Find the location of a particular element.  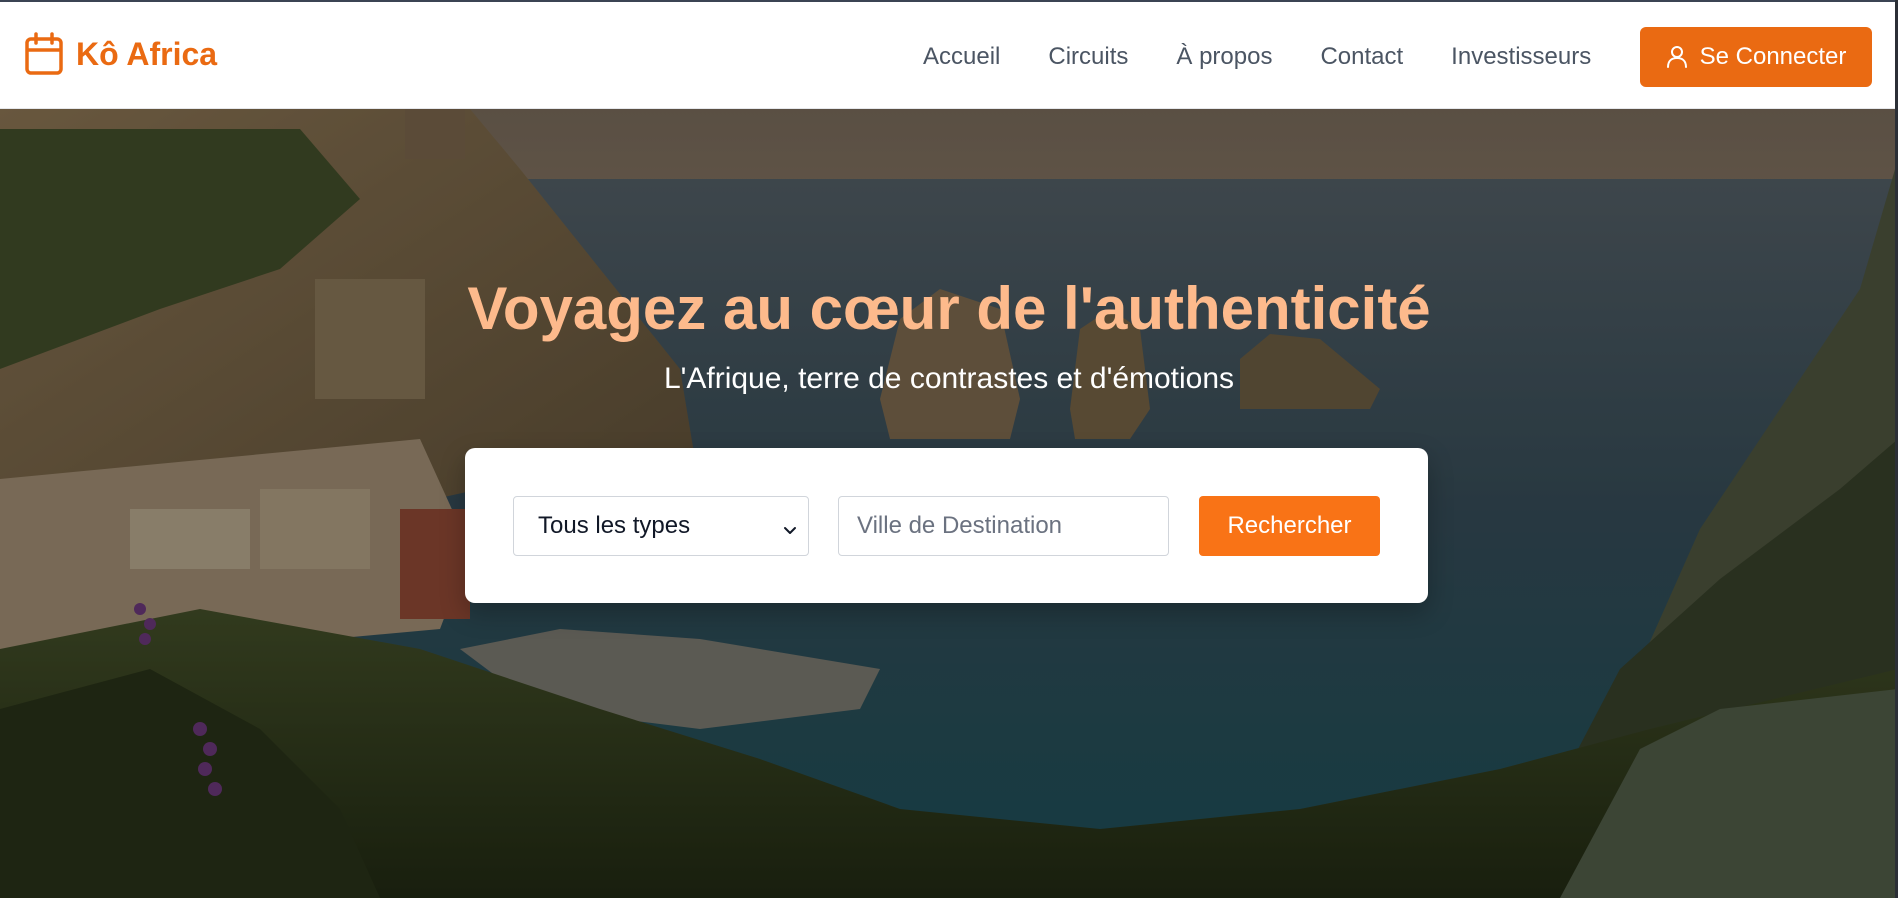

brand-name: Kô Africa is located at coordinates (147, 53).